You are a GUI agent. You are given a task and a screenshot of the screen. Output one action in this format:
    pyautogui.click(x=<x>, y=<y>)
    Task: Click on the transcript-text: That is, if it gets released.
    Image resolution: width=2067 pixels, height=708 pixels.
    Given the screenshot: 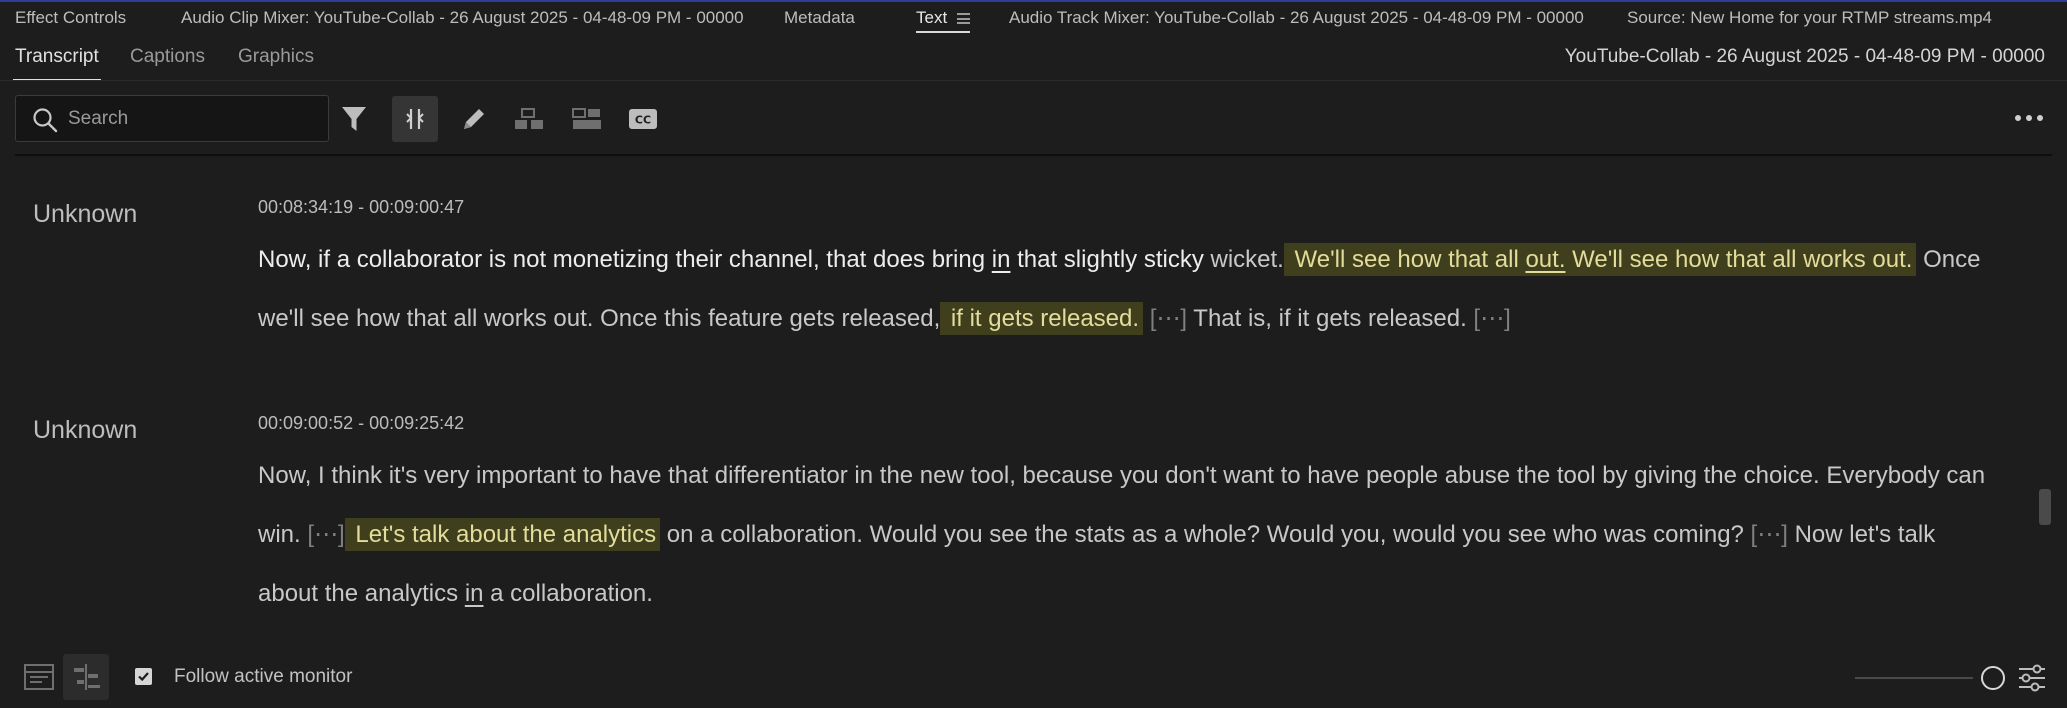 What is the action you would take?
    pyautogui.click(x=1327, y=318)
    